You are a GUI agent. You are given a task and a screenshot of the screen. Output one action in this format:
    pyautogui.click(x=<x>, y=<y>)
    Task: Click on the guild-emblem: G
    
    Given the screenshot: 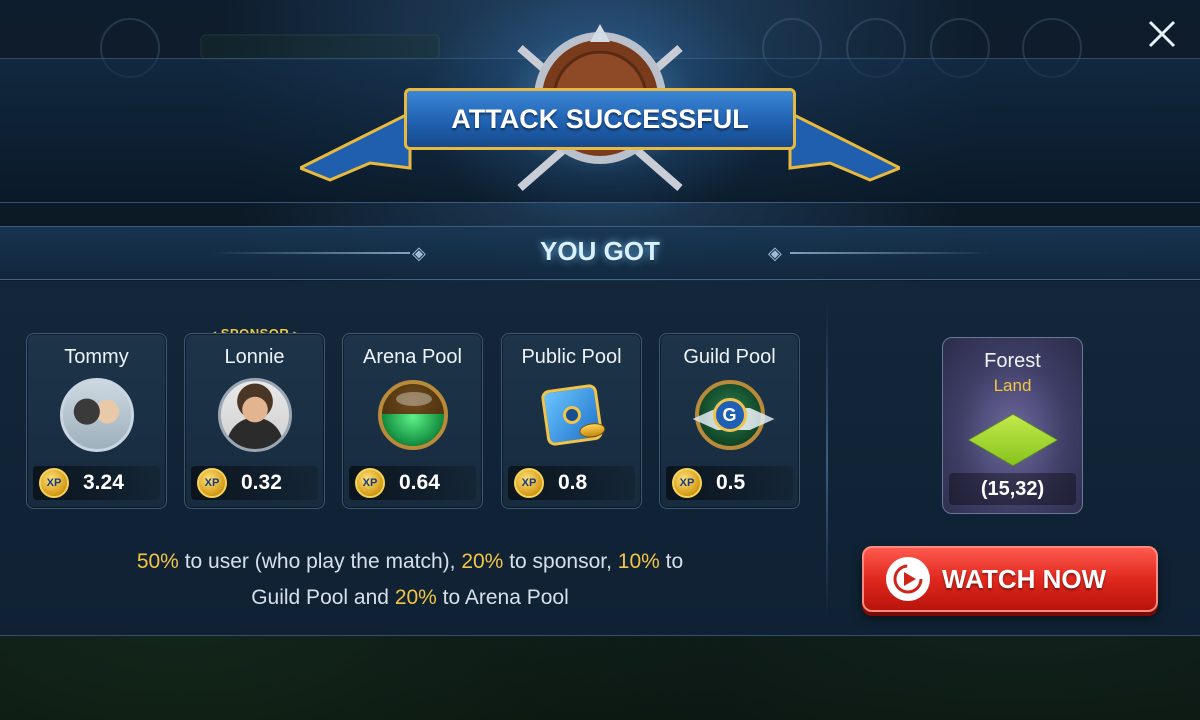 What is the action you would take?
    pyautogui.click(x=733, y=415)
    